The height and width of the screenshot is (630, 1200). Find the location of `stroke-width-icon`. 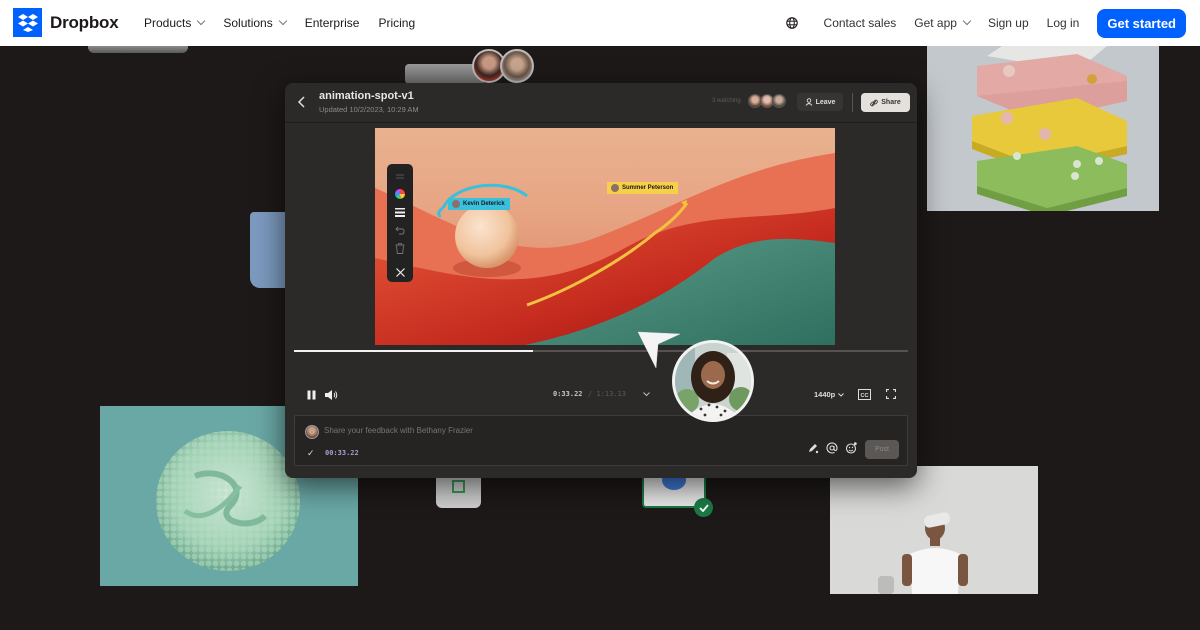

stroke-width-icon is located at coordinates (400, 212).